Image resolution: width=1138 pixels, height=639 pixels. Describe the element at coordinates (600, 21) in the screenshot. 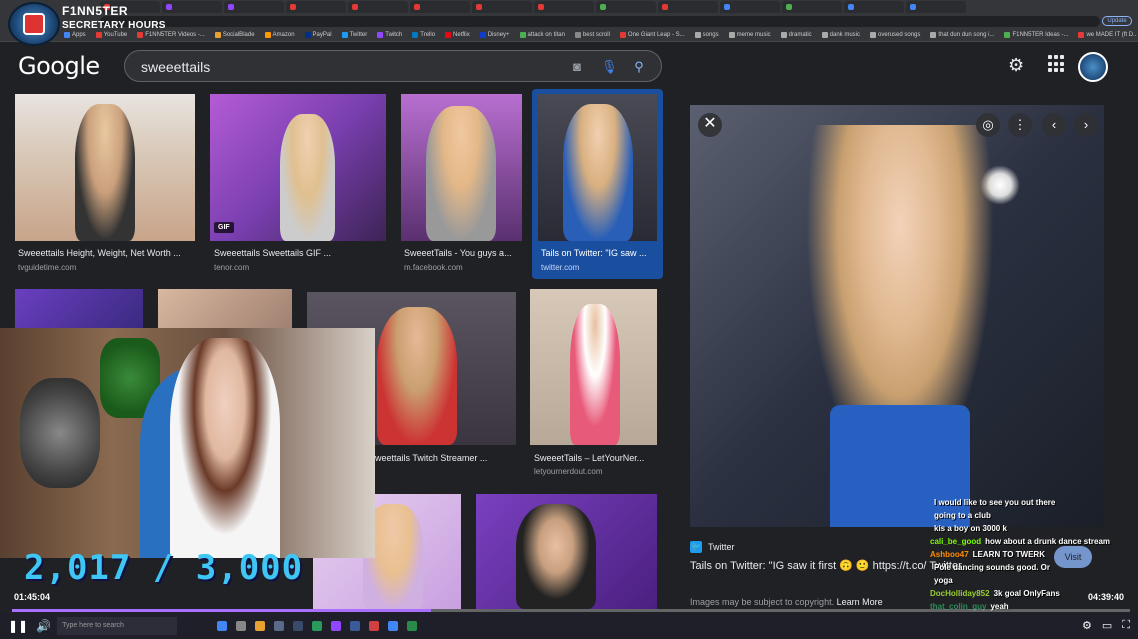

I see `address-bar` at that location.